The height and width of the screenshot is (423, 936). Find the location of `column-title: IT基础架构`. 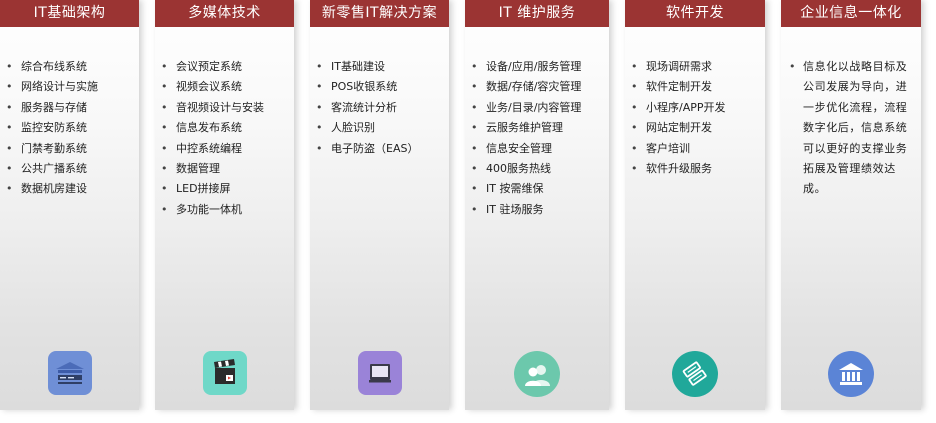

column-title: IT基础架构 is located at coordinates (69, 13).